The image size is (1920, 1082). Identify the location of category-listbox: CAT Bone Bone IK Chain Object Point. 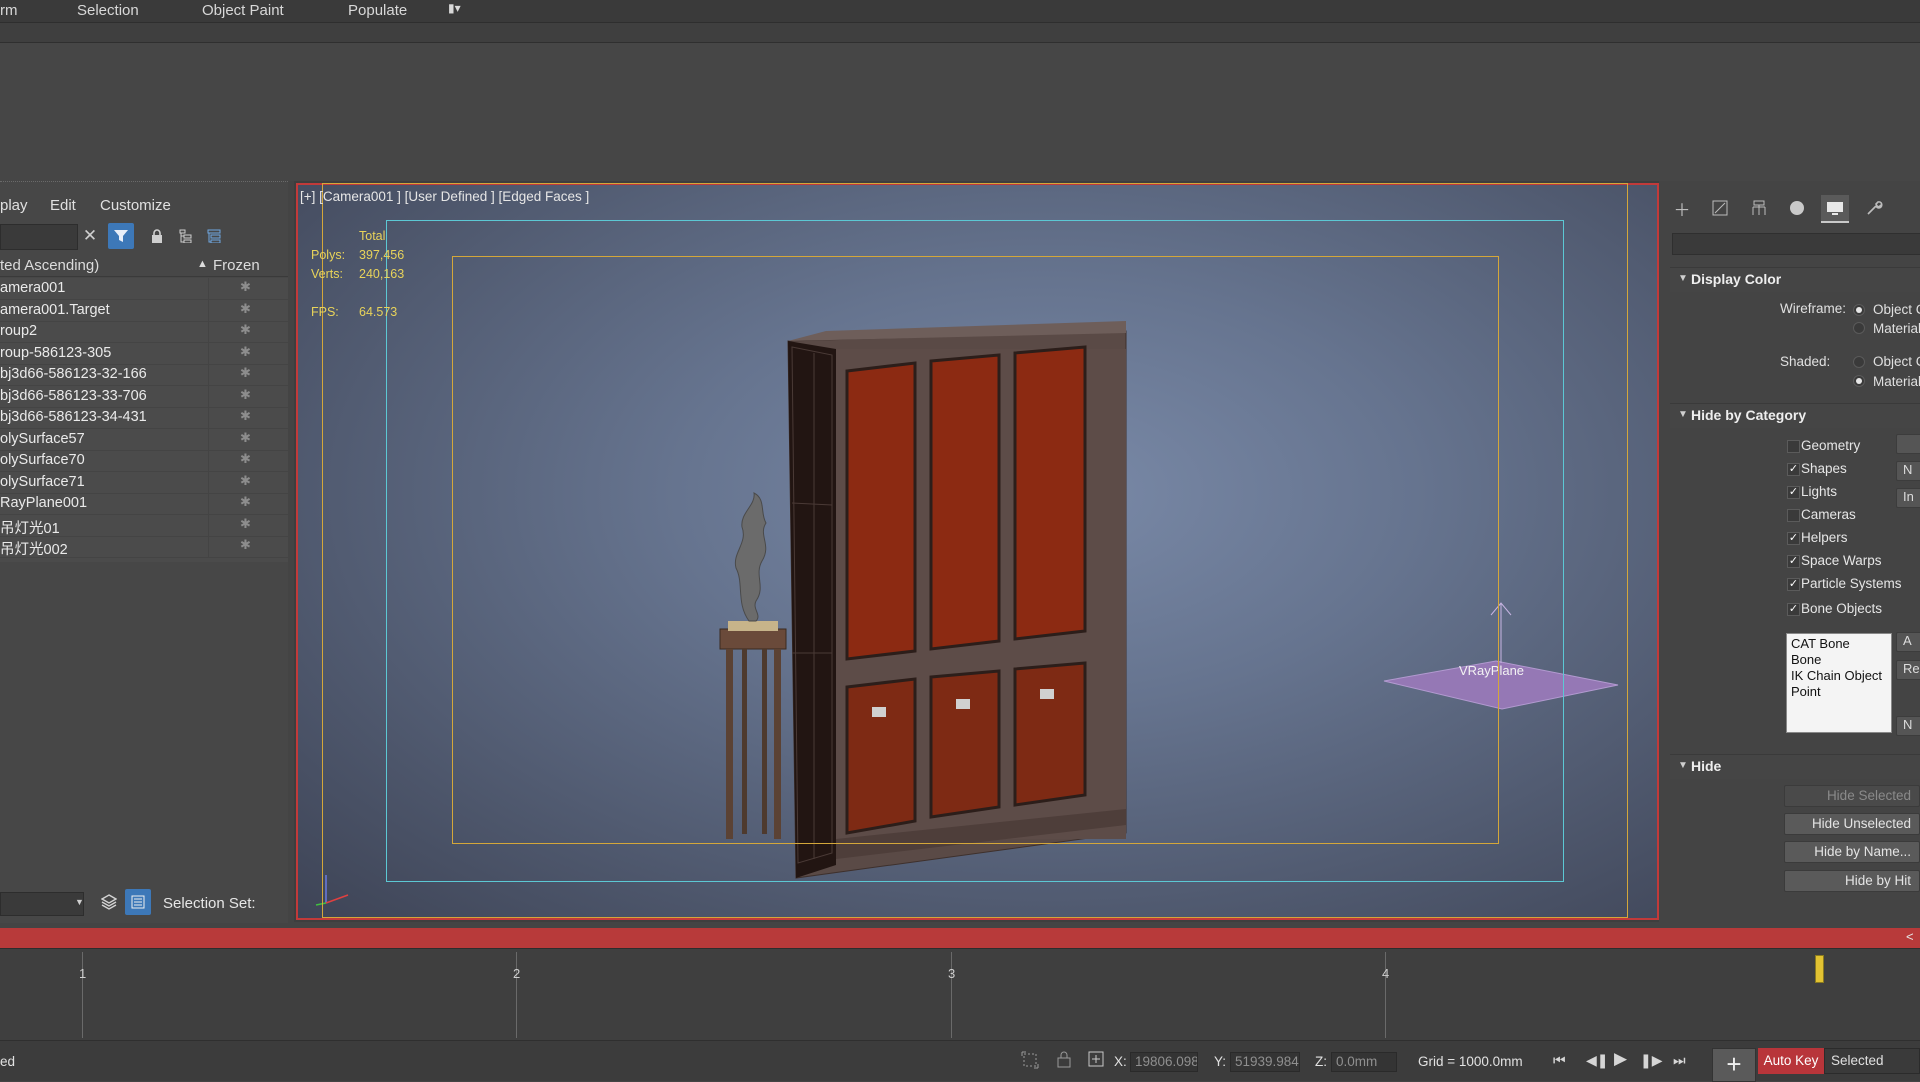
(1839, 683).